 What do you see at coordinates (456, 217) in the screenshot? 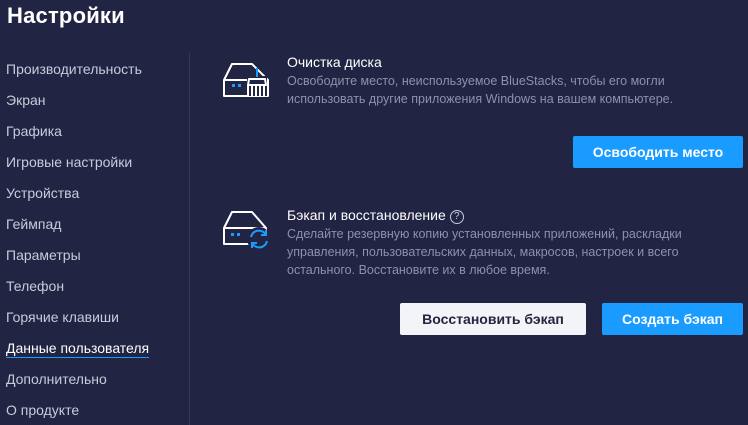
I see `help-icon: ?` at bounding box center [456, 217].